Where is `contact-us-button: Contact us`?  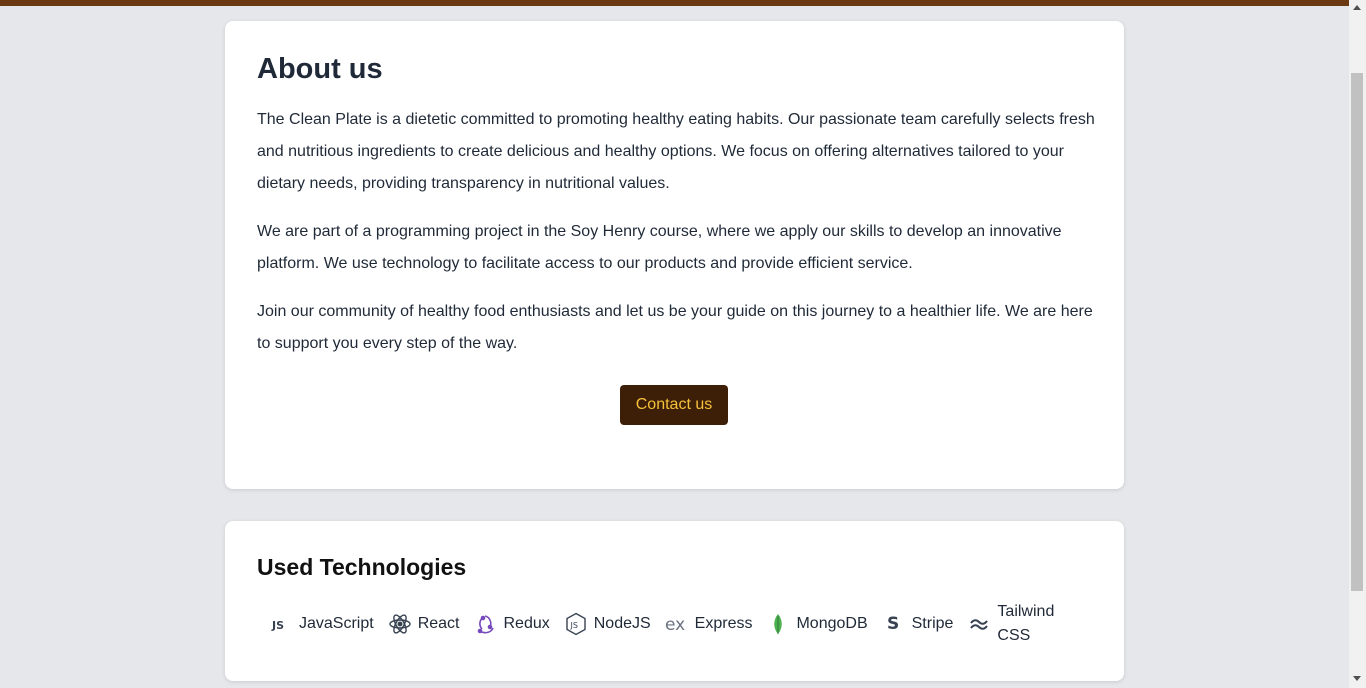
contact-us-button: Contact us is located at coordinates (674, 405).